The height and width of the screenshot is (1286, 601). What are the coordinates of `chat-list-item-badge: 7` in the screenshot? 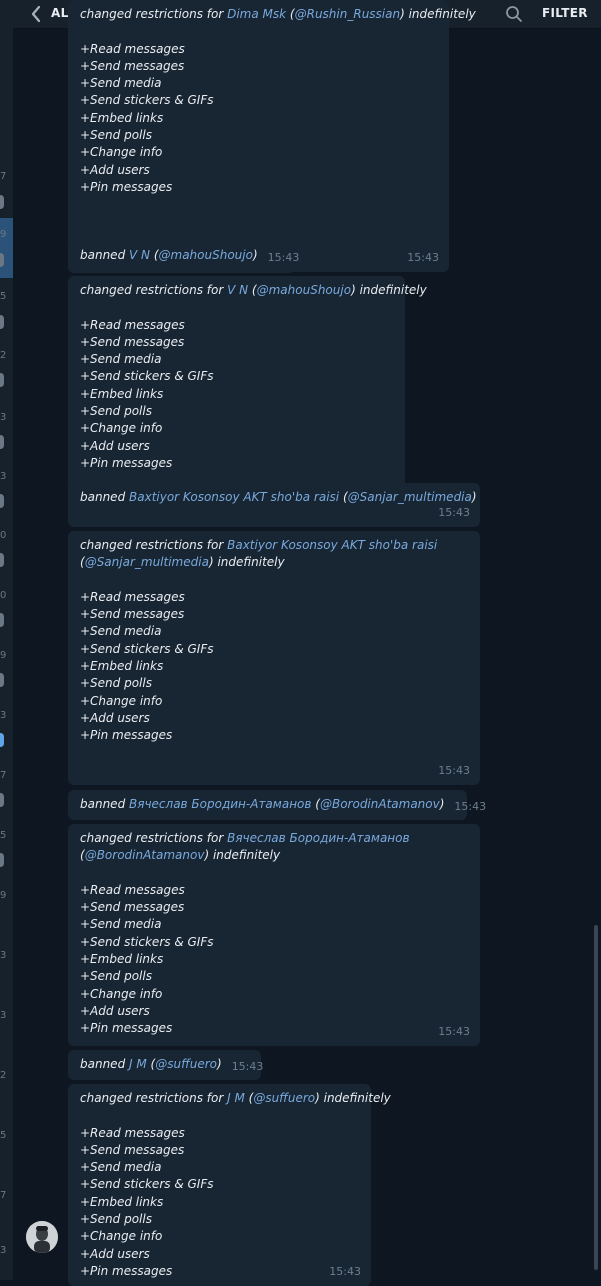 It's located at (3, 1195).